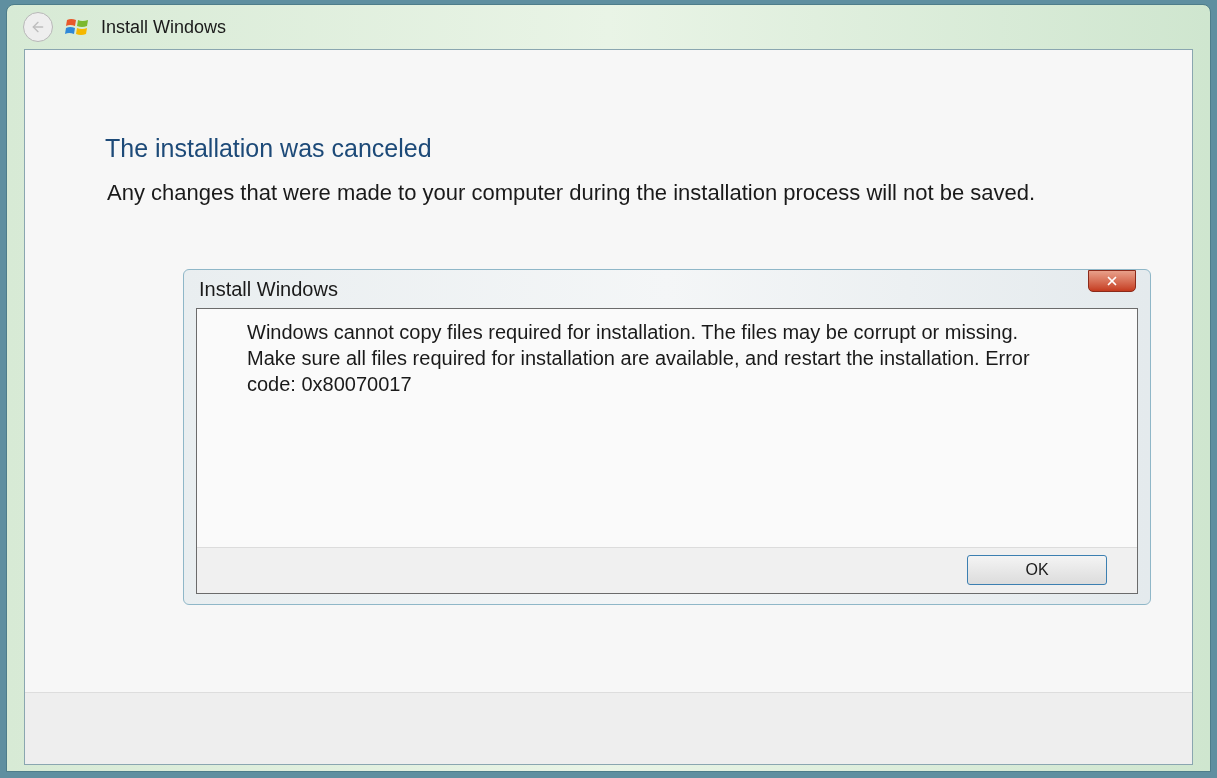  Describe the element at coordinates (164, 27) in the screenshot. I see `window-title: Install Windows` at that location.